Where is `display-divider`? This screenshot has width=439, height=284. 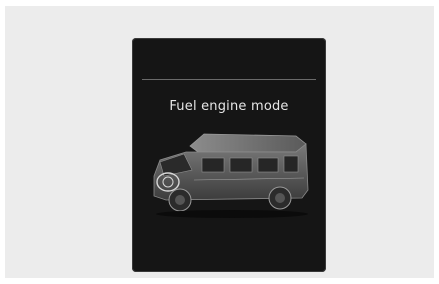
display-divider is located at coordinates (229, 79).